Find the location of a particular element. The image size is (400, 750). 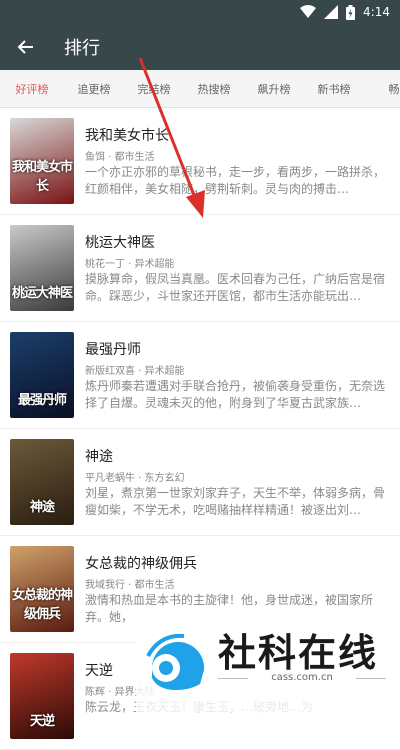

book-cover: 神途 is located at coordinates (42, 482).